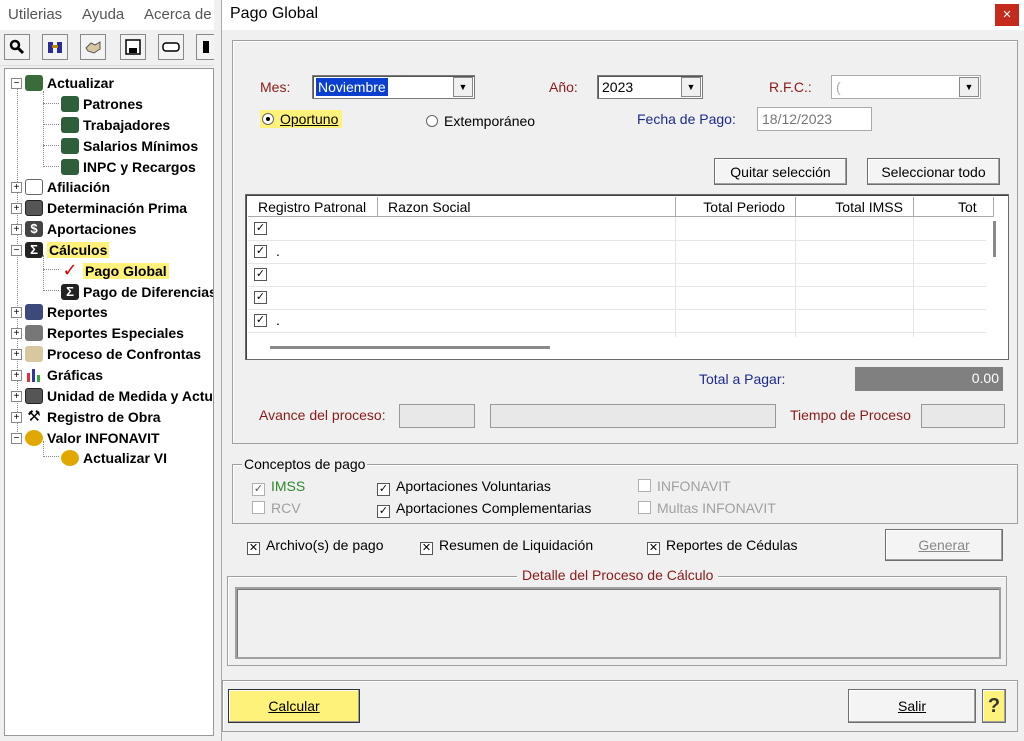  I want to click on anio-select: 2023 ▼, so click(650, 87).